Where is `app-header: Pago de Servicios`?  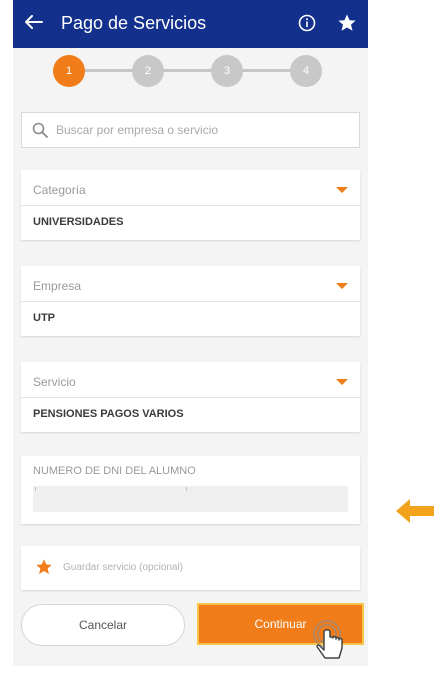 app-header: Pago de Servicios is located at coordinates (190, 24).